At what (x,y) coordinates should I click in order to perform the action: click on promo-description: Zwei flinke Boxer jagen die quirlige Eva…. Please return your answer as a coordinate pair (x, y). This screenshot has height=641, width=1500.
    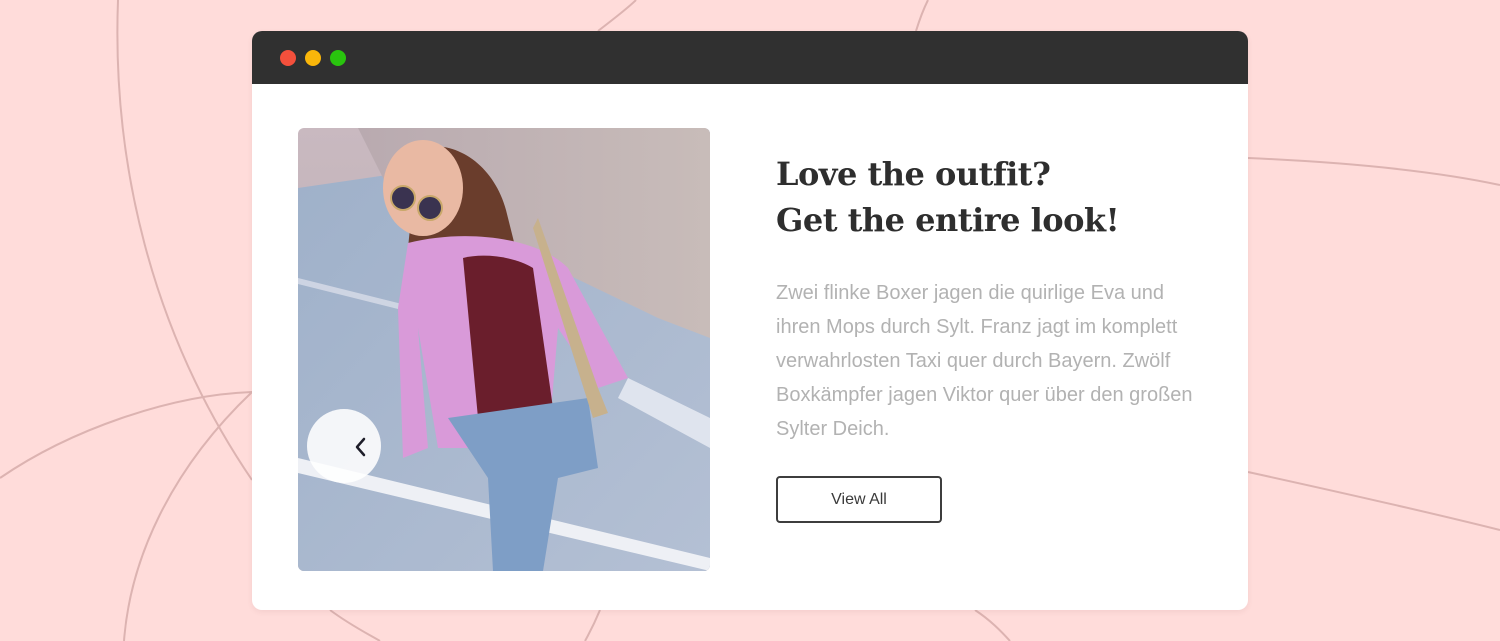
    Looking at the image, I should click on (984, 361).